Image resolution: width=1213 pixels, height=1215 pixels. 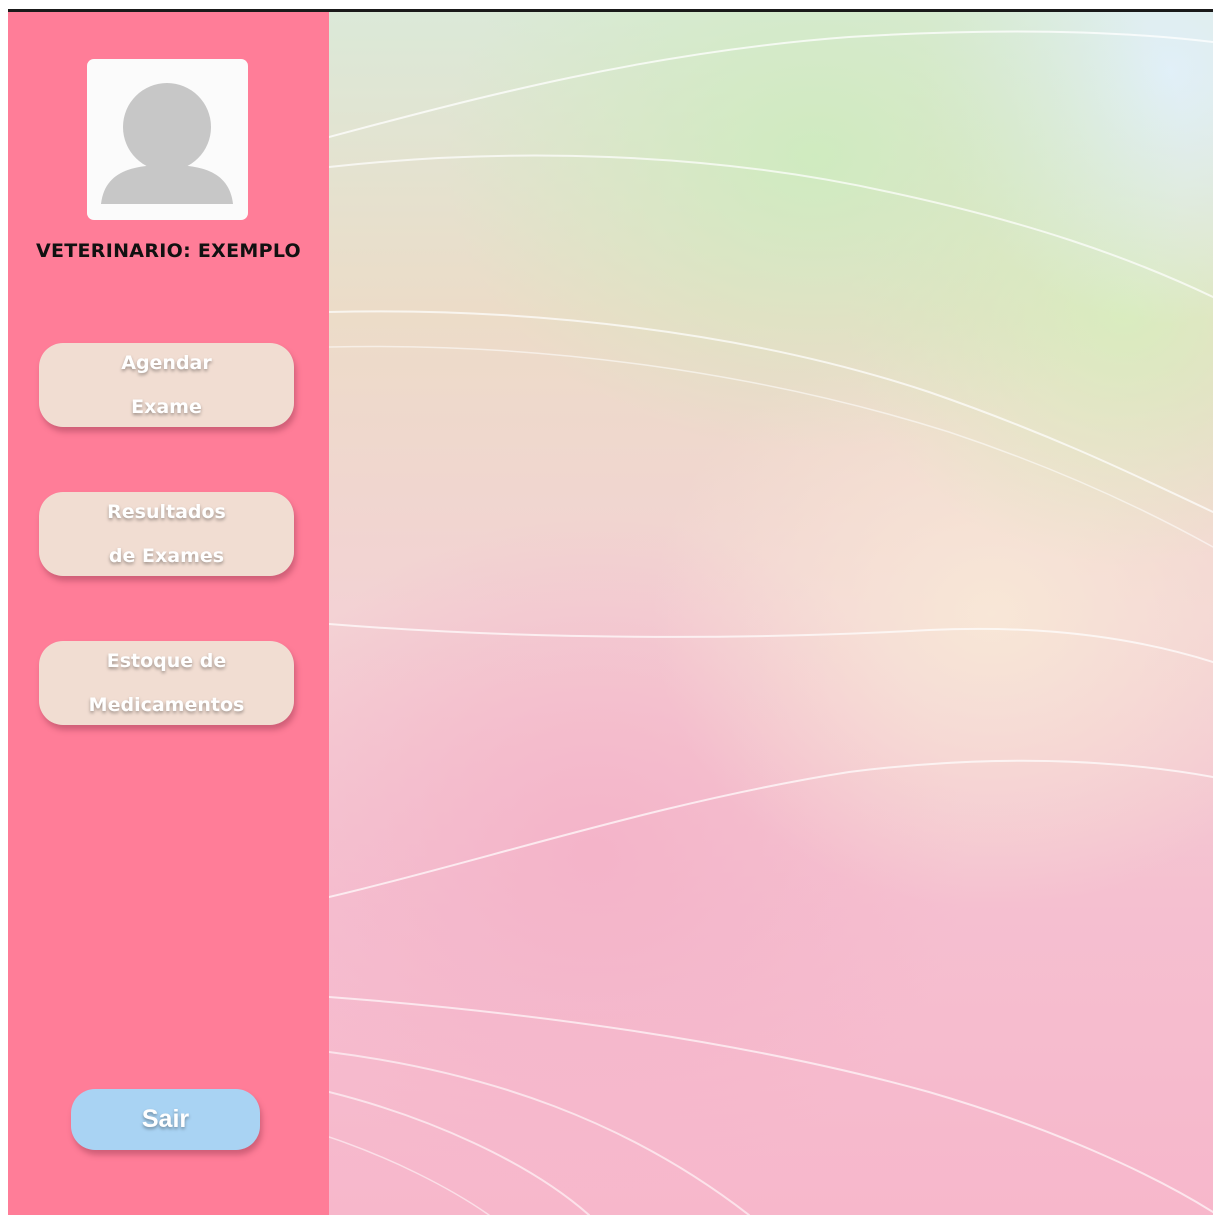 I want to click on medication-stock-label-line1: Estoque de, so click(x=166, y=661).